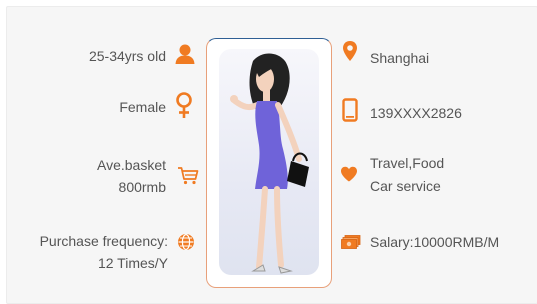 Image resolution: width=537 pixels, height=304 pixels. I want to click on money-icon, so click(351, 242).